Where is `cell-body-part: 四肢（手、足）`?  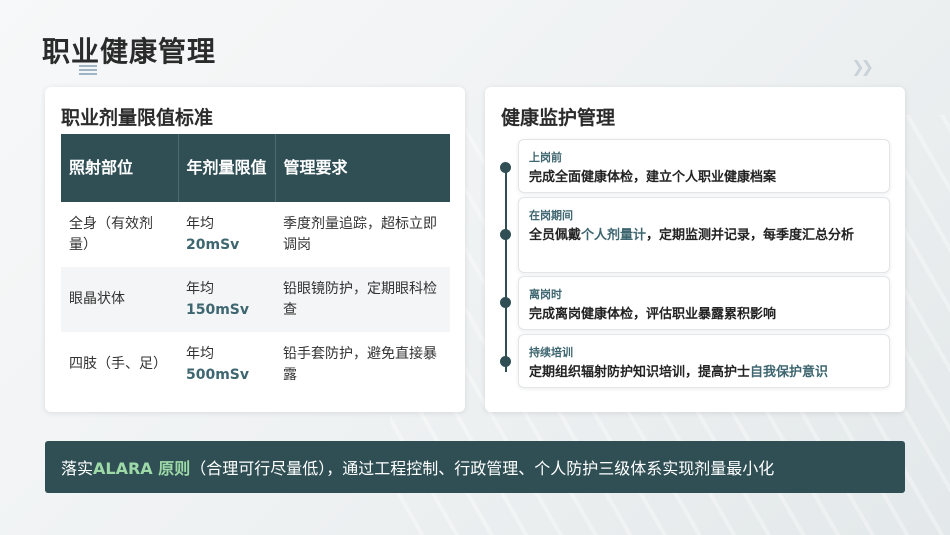
cell-body-part: 四肢（手、足） is located at coordinates (118, 364).